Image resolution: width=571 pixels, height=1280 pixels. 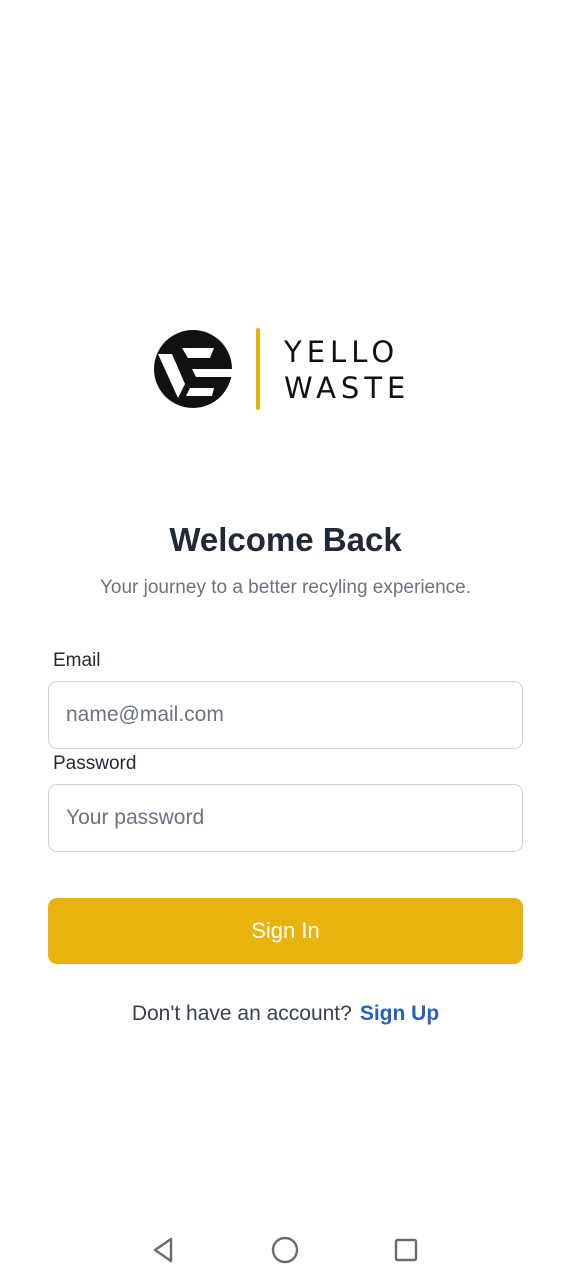 What do you see at coordinates (77, 660) in the screenshot?
I see `email-label: Email` at bounding box center [77, 660].